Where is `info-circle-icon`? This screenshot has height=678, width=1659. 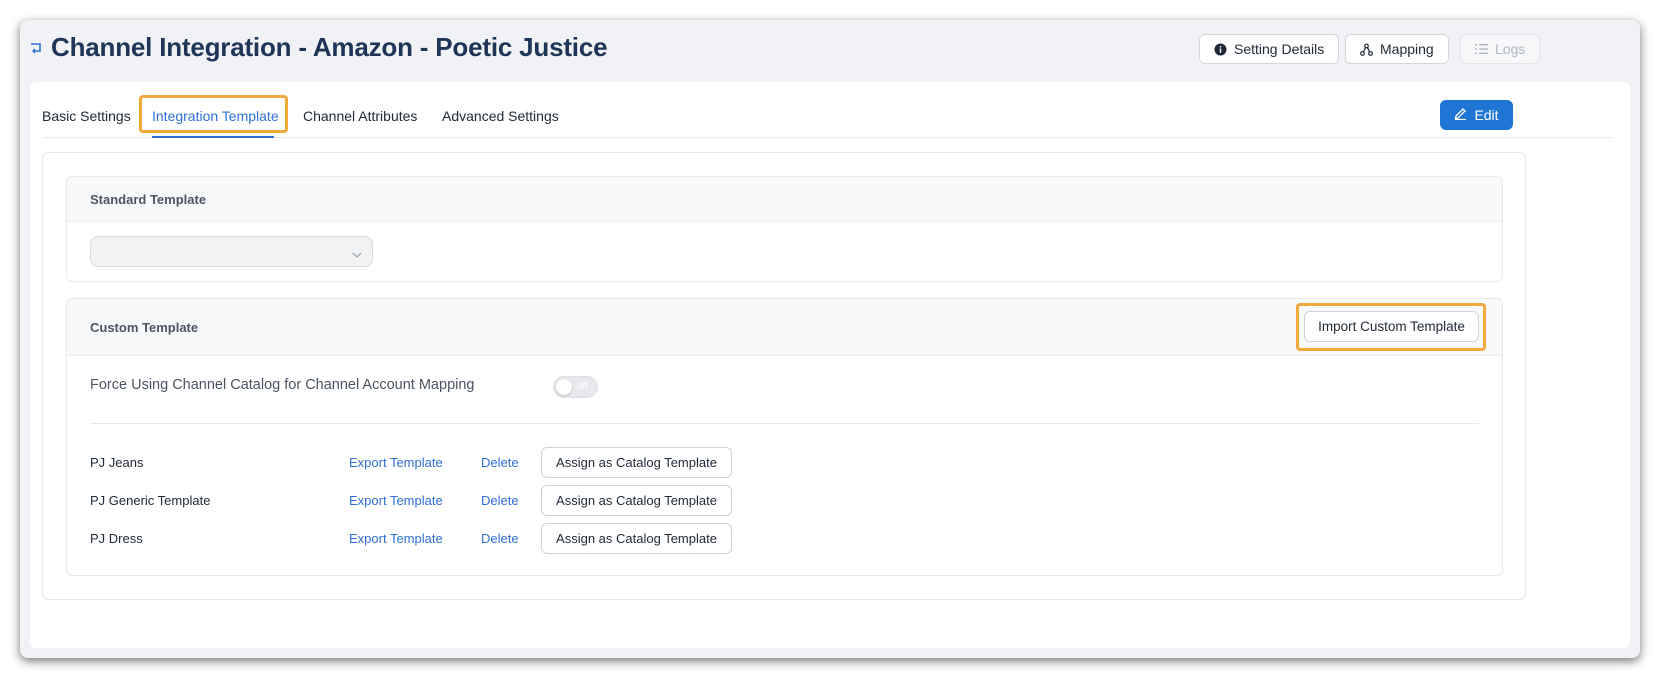 info-circle-icon is located at coordinates (1220, 49).